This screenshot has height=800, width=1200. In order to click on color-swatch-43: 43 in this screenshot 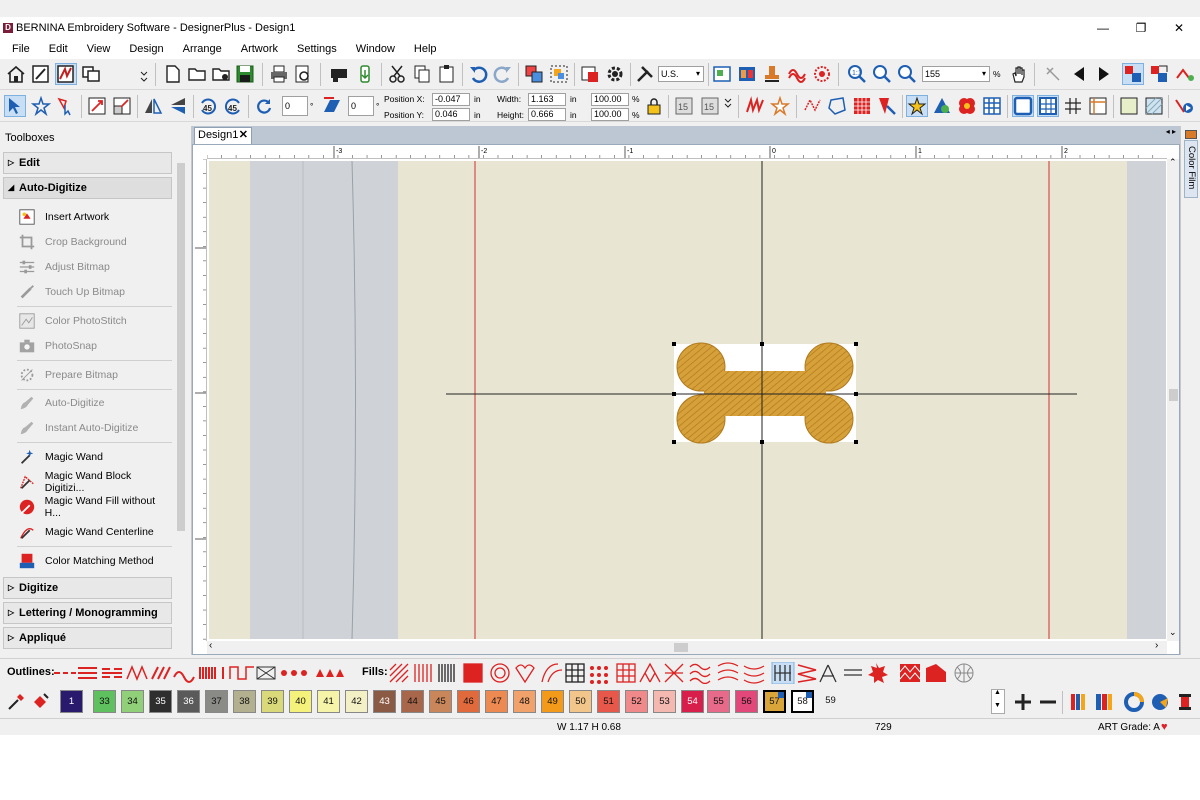, I will do `click(384, 701)`.